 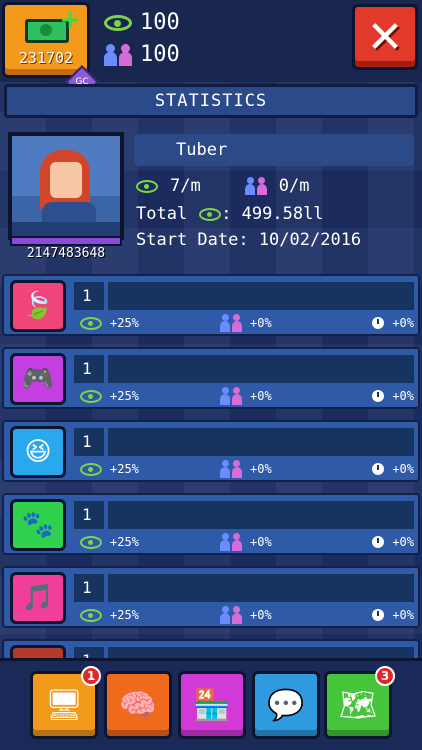 What do you see at coordinates (38, 598) in the screenshot?
I see `music-icon: 🎵` at bounding box center [38, 598].